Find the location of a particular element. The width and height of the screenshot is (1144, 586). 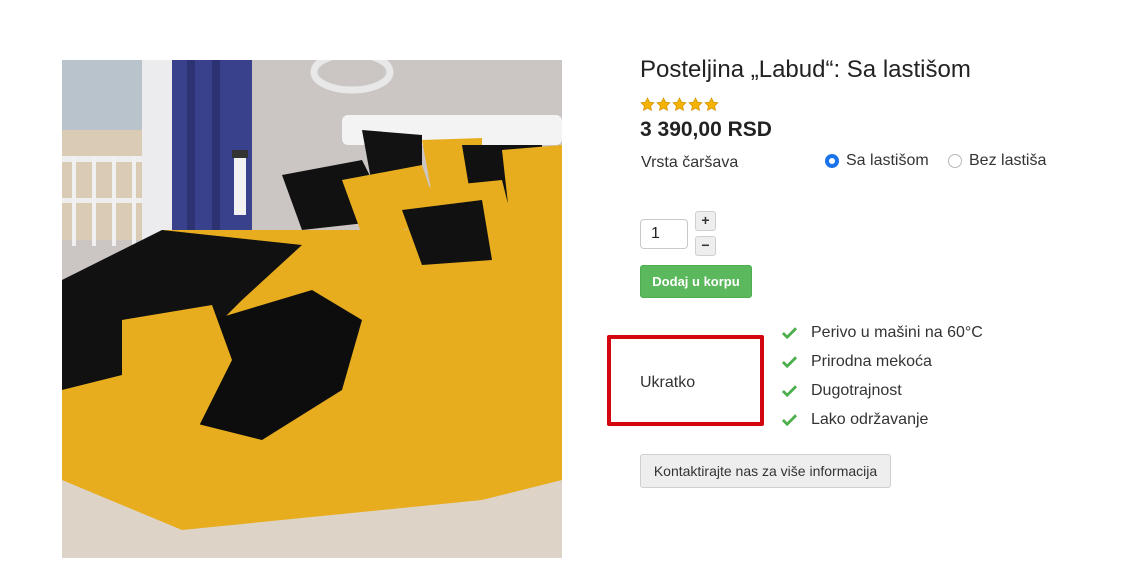

variant-option-bez-lastisa: Bez lastiša is located at coordinates (997, 161).